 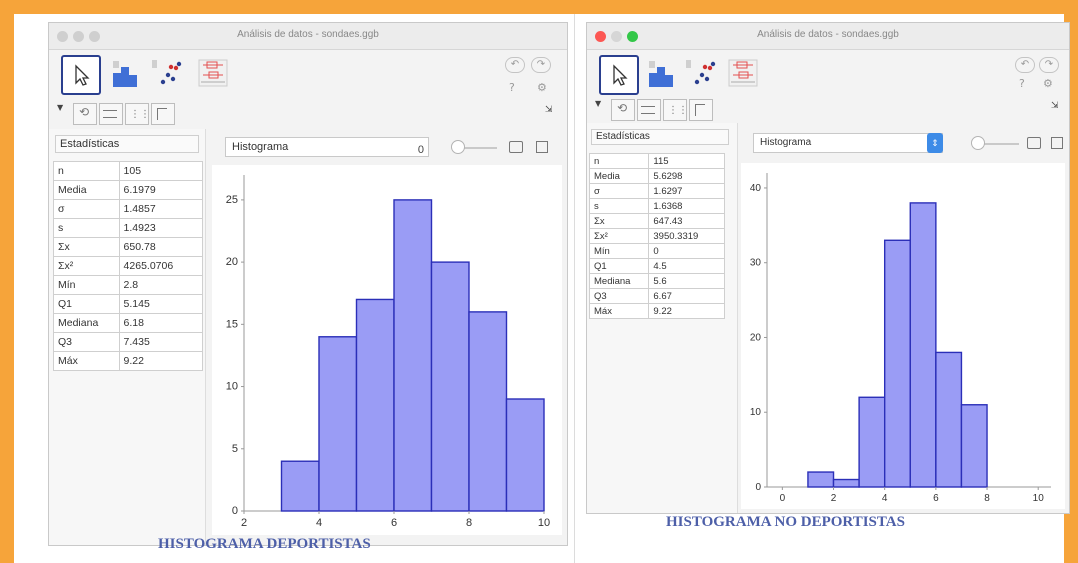 I want to click on refresh-icon: ⟲, so click(x=84, y=112).